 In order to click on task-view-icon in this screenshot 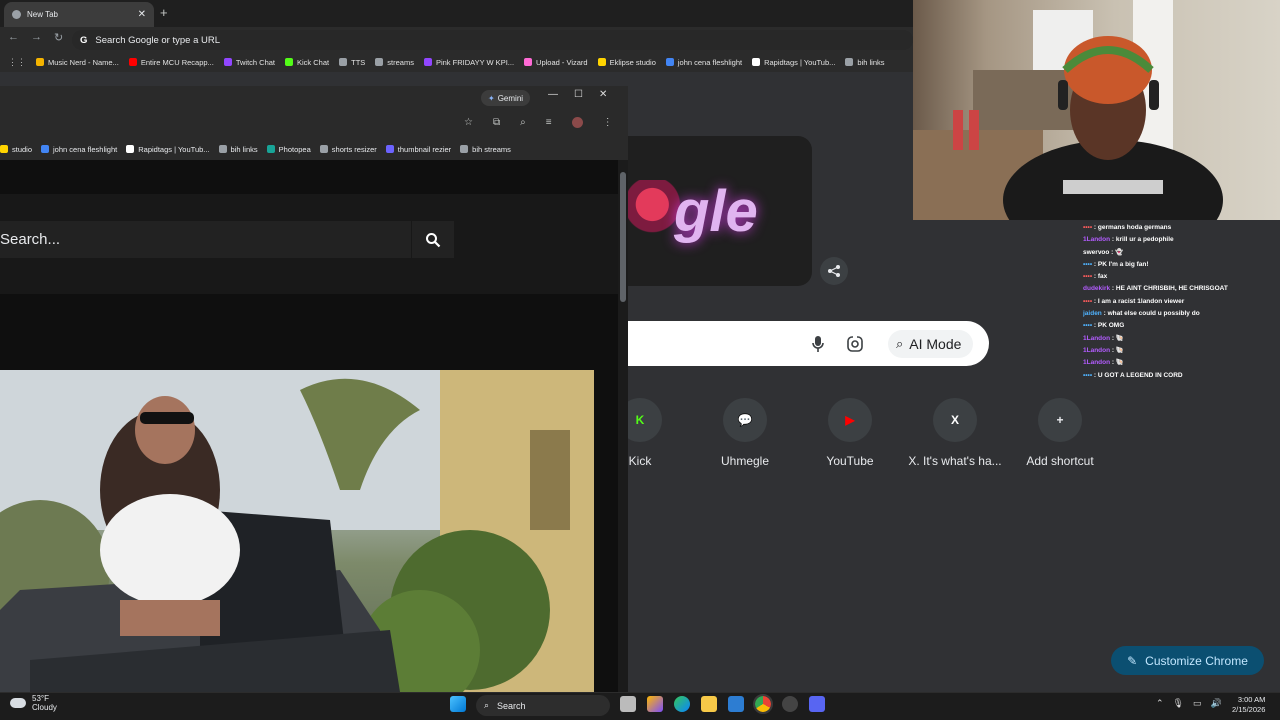, I will do `click(628, 704)`.